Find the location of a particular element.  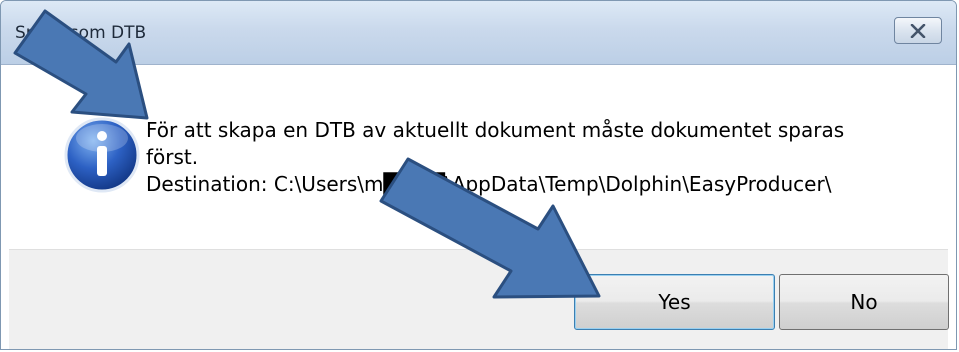

close-button is located at coordinates (918, 30).